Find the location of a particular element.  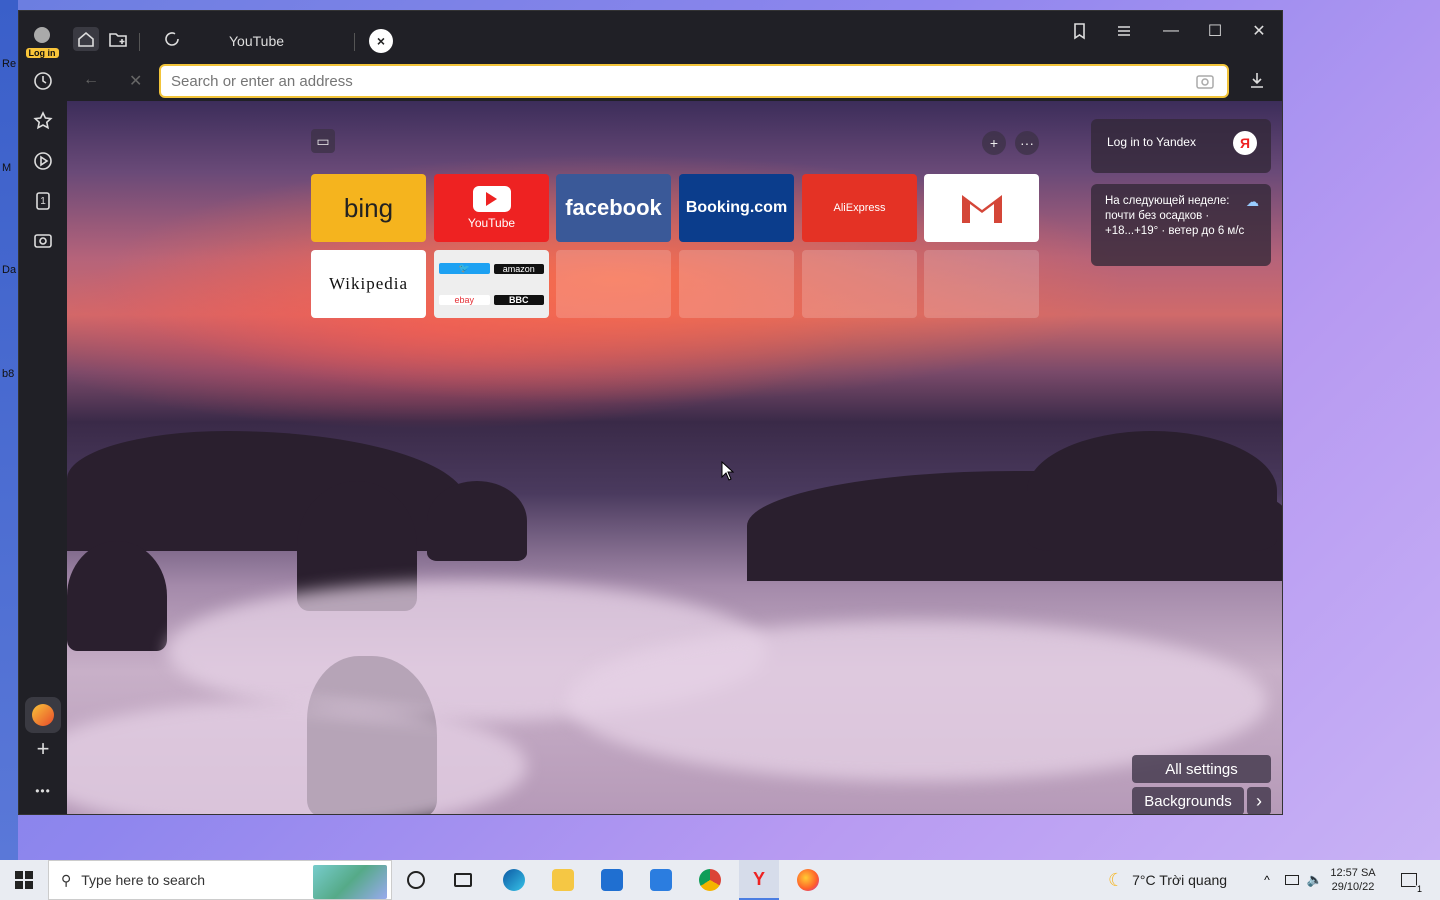

notification-icon: 1 is located at coordinates (1409, 880).